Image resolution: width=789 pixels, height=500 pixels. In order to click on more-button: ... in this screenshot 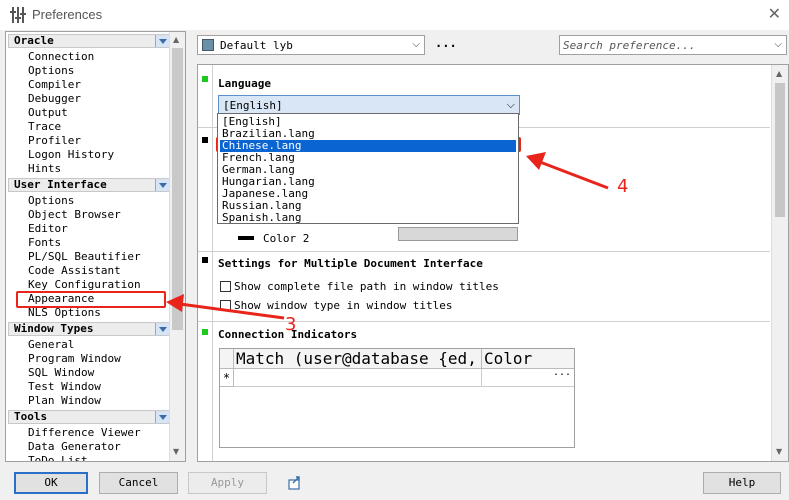, I will do `click(446, 43)`.